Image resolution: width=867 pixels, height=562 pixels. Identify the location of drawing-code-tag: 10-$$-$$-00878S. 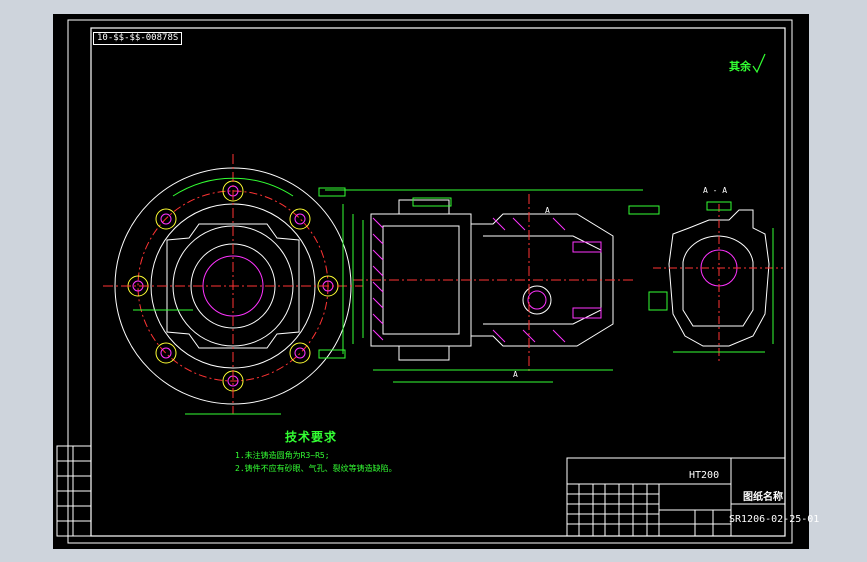
(138, 38).